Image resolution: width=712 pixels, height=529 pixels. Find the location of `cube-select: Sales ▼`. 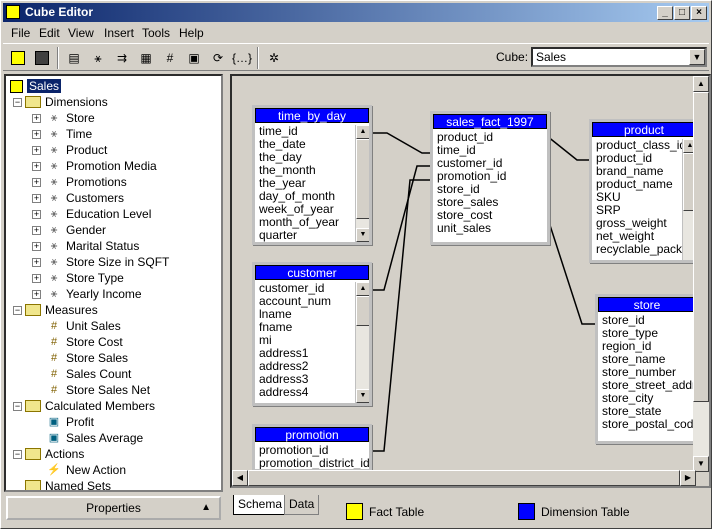

cube-select: Sales ▼ is located at coordinates (619, 57).